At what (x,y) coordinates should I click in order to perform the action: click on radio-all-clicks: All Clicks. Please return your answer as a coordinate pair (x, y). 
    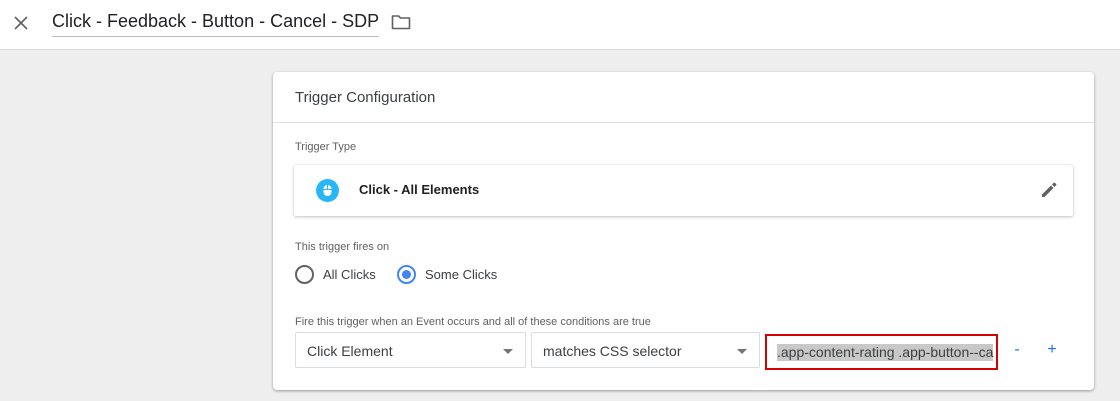
    Looking at the image, I should click on (335, 274).